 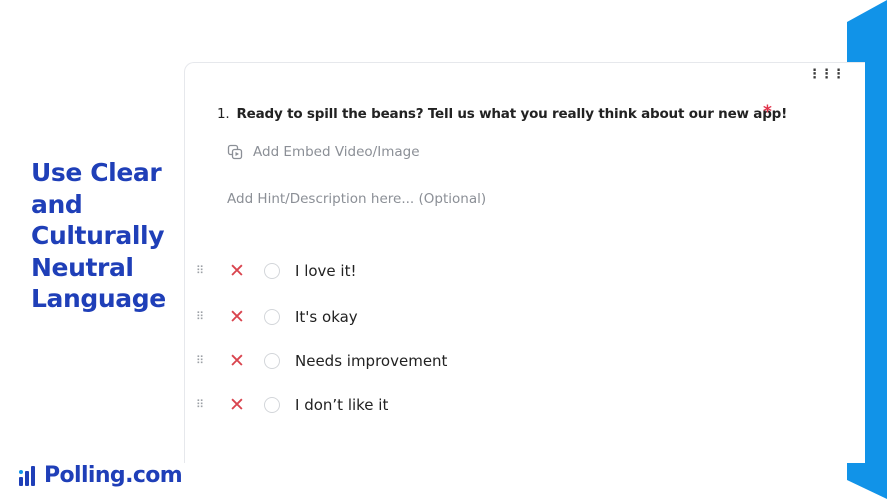 I want to click on add-embed-label: Add Embed Video/Image, so click(x=336, y=152).